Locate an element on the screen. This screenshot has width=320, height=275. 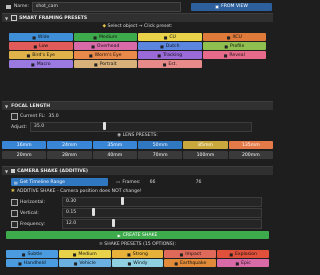
framing-preset-tracking-button: ■ Tracking is located at coordinates (170, 55).